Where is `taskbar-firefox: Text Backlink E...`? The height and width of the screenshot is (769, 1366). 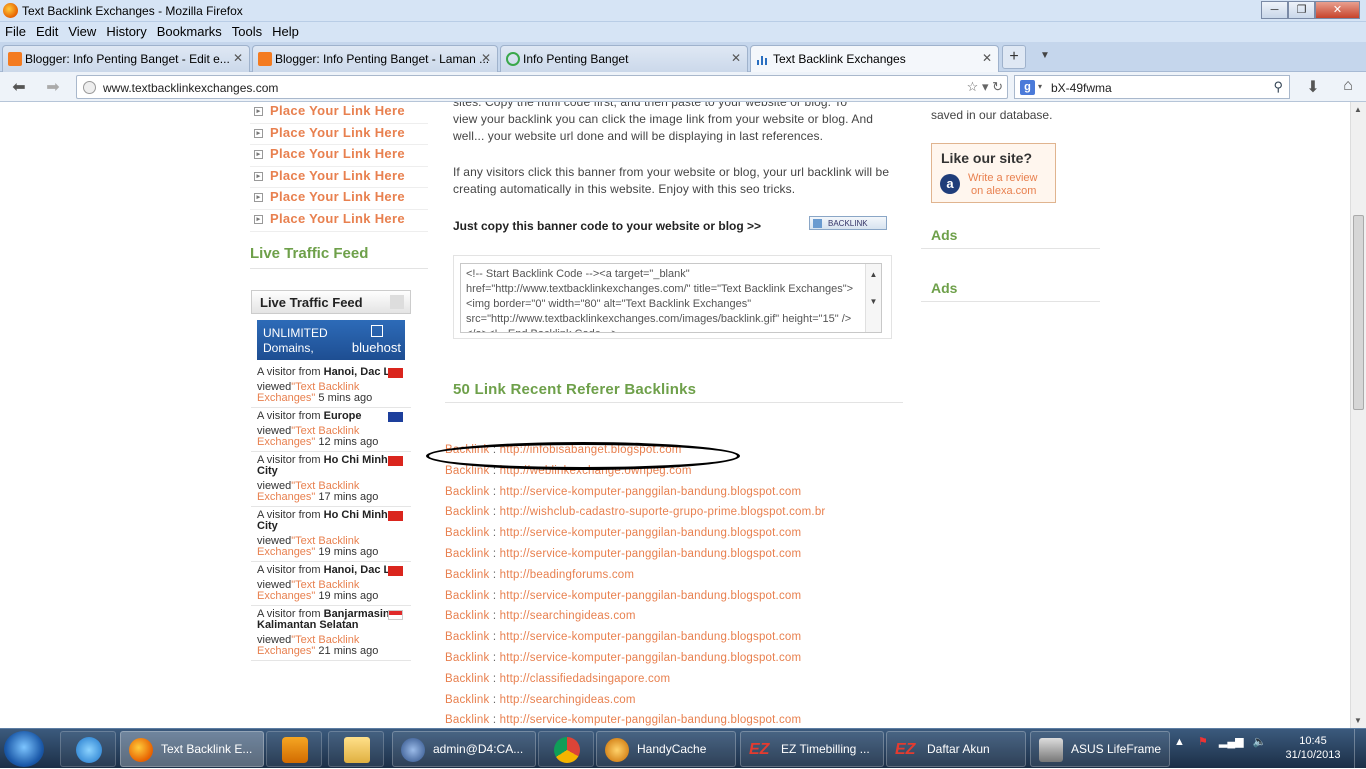
taskbar-firefox: Text Backlink E... is located at coordinates (192, 749).